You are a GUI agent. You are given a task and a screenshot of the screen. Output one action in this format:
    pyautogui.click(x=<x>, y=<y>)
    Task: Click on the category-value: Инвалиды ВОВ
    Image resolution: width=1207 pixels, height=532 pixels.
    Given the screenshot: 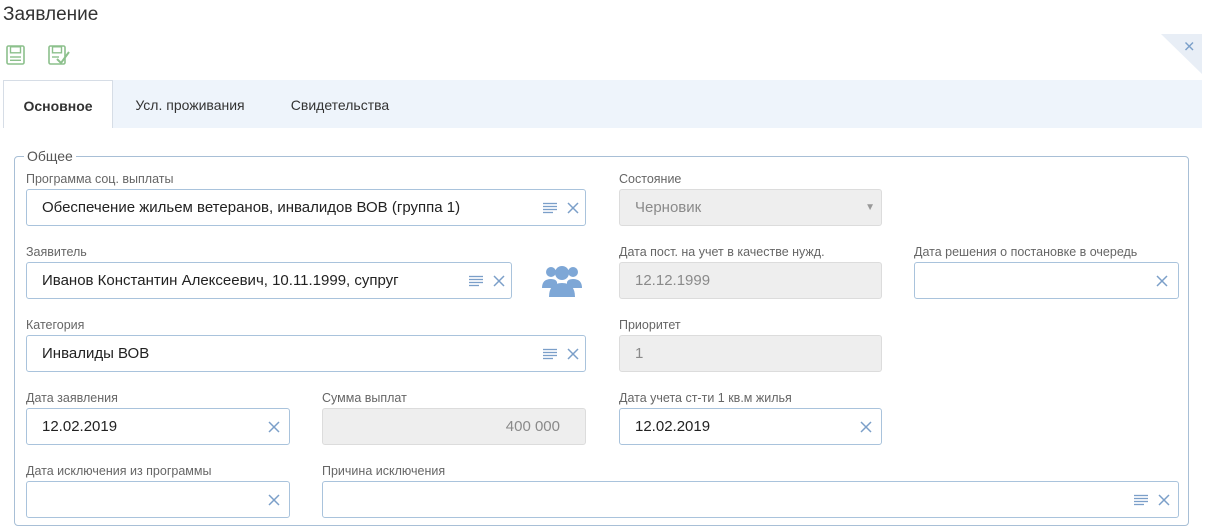 What is the action you would take?
    pyautogui.click(x=96, y=353)
    